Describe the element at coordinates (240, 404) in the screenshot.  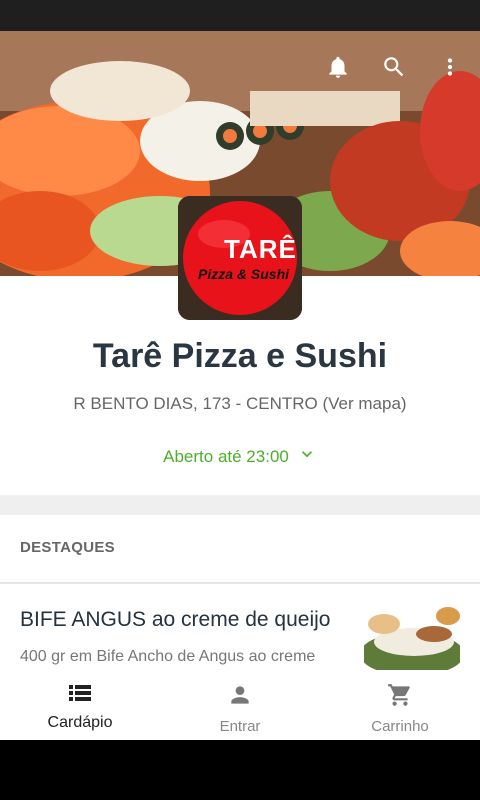
I see `restaurant-address: R BENTO DIAS, 173 - CENTRO (Ver mapa)` at that location.